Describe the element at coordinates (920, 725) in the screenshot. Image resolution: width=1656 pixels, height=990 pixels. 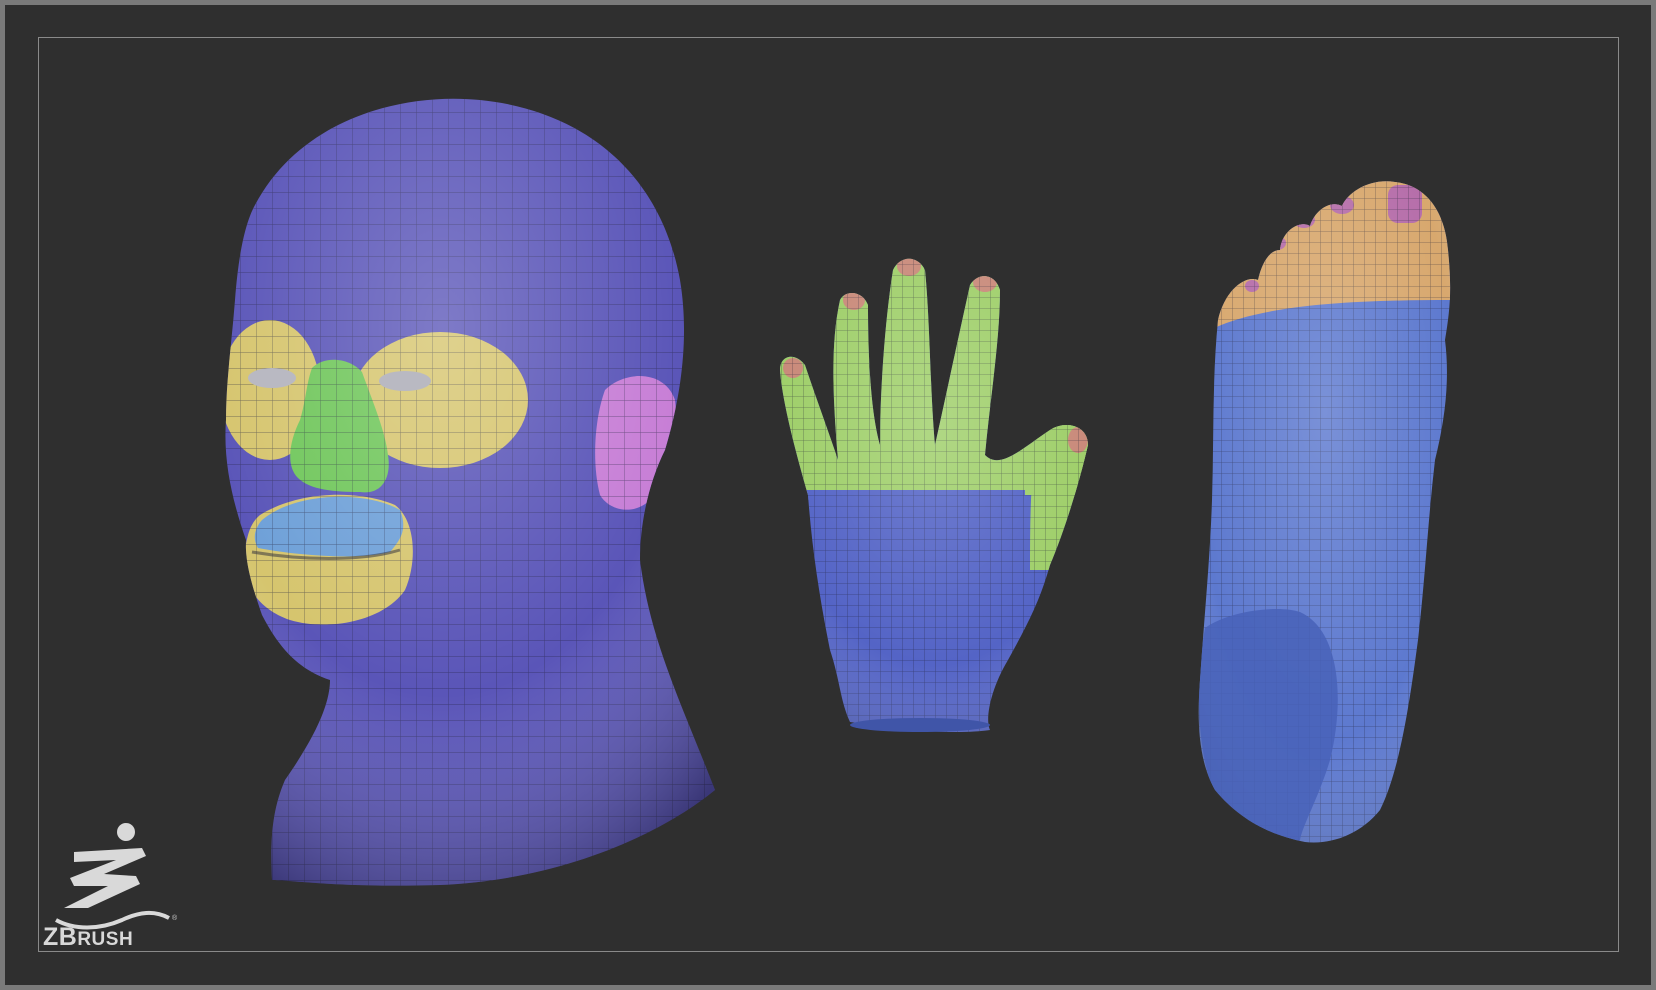
I see `hand-wrist-opening` at that location.